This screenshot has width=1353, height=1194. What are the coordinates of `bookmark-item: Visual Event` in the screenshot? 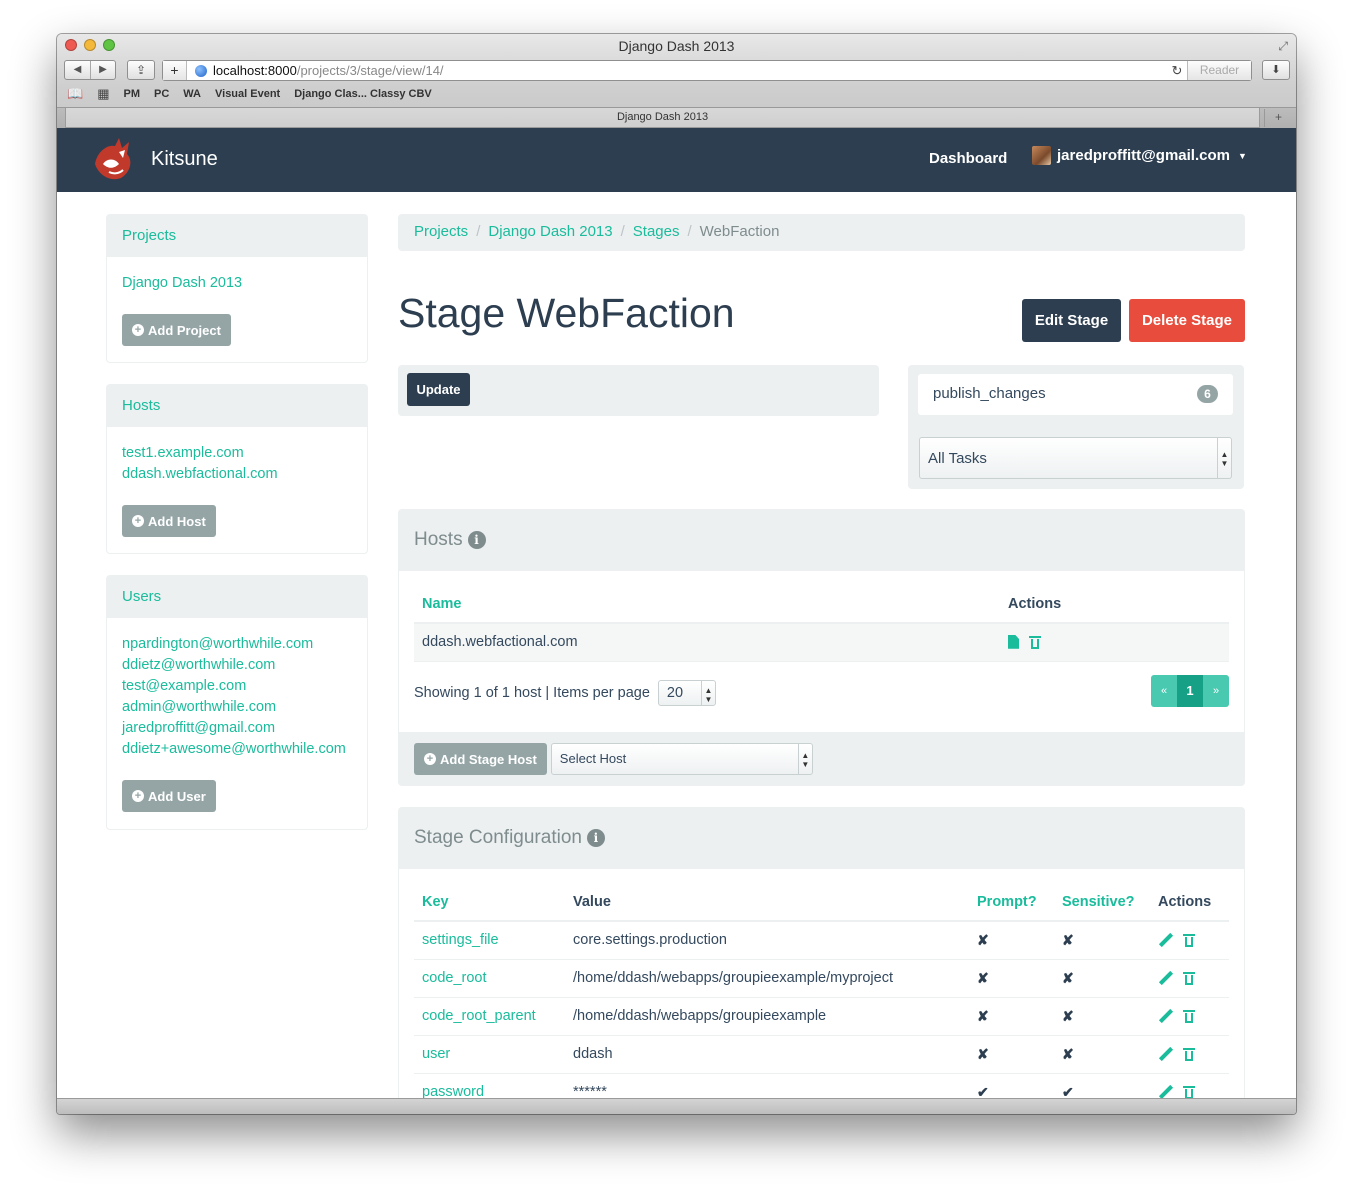 It's located at (247, 94).